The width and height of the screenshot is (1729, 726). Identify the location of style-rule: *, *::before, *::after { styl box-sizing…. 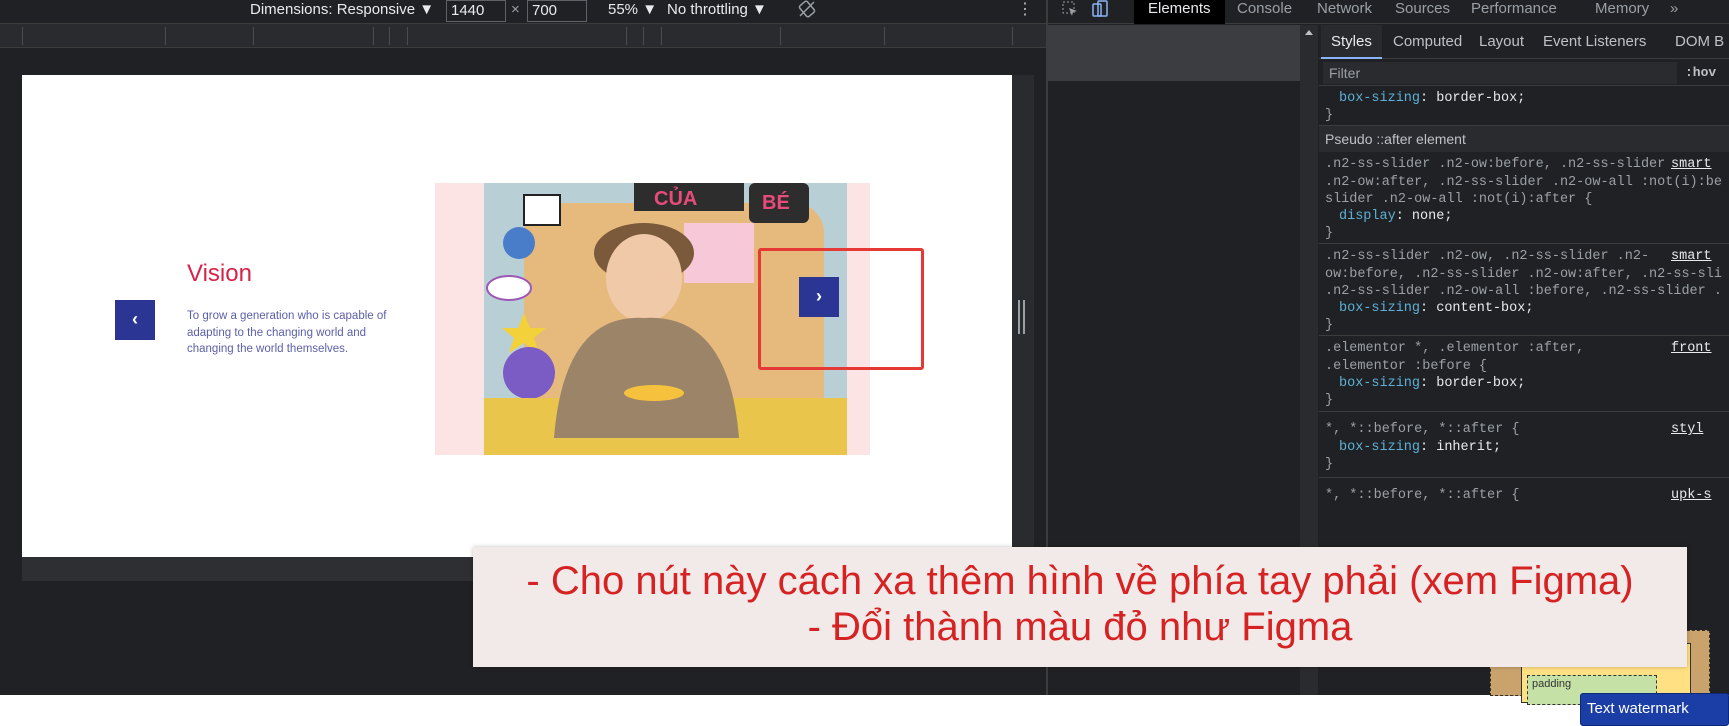
(1524, 445).